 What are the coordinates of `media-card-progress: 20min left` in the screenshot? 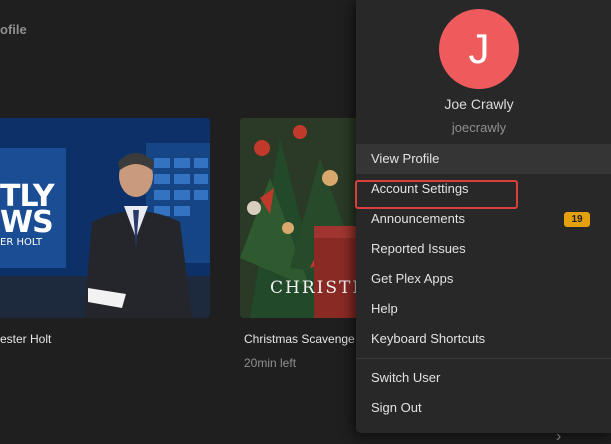 It's located at (270, 363).